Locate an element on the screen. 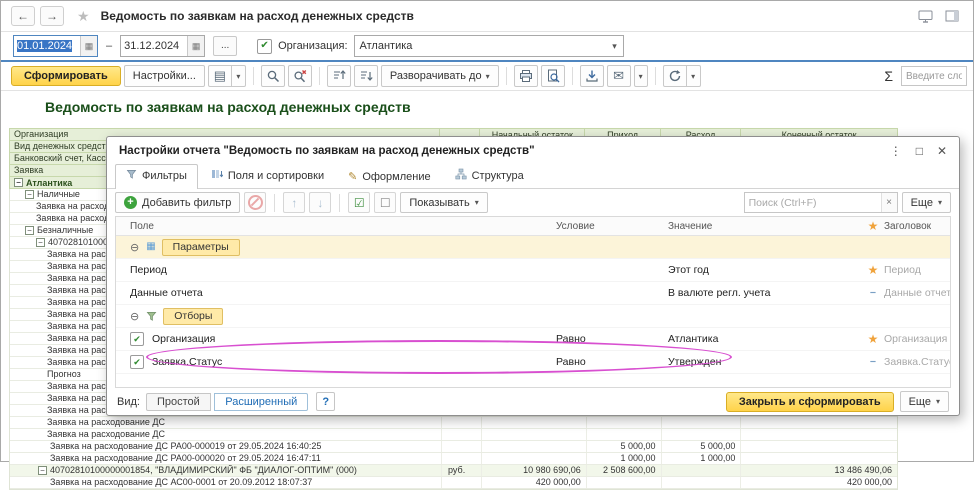 This screenshot has height=490, width=974. show-mode-button: Показывать ▾ is located at coordinates (444, 202).